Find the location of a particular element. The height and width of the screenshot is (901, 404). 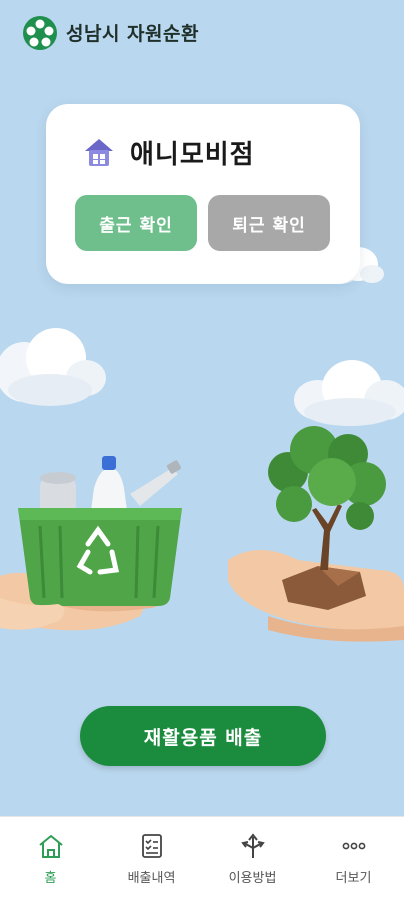

nav-label-how-to-use: 이용방법 is located at coordinates (252, 878).